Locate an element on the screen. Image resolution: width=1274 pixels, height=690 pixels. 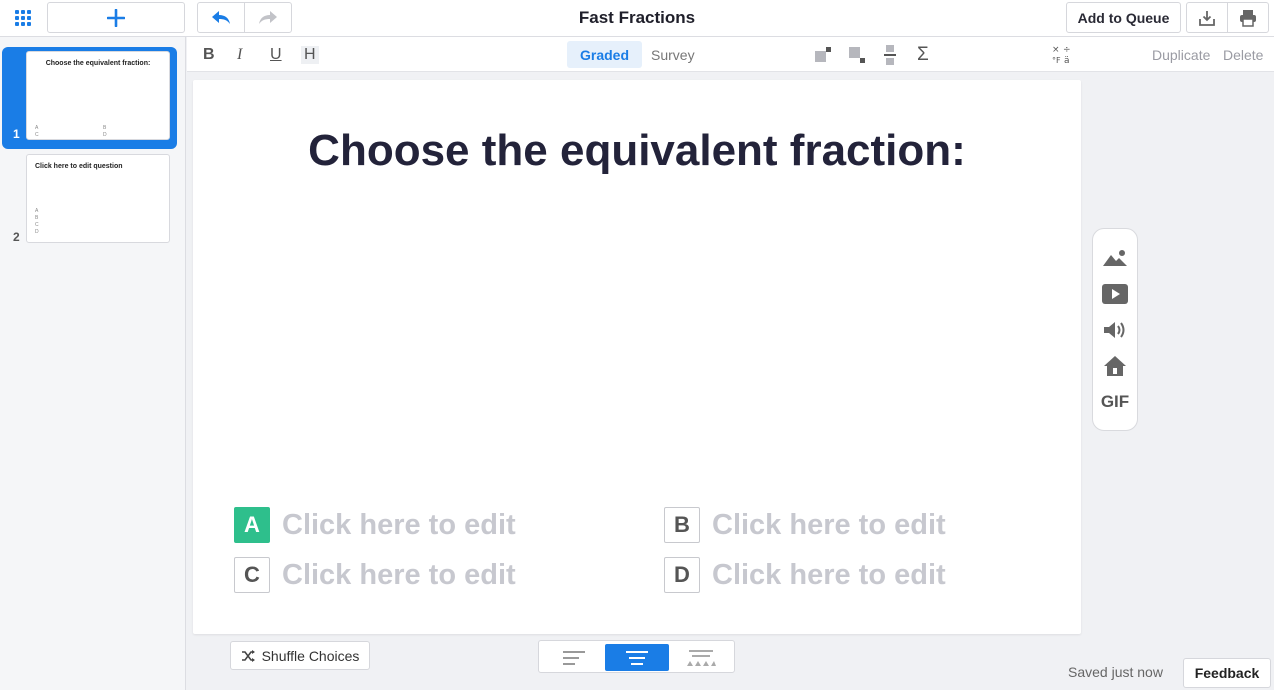
align-center-button is located at coordinates (637, 657).